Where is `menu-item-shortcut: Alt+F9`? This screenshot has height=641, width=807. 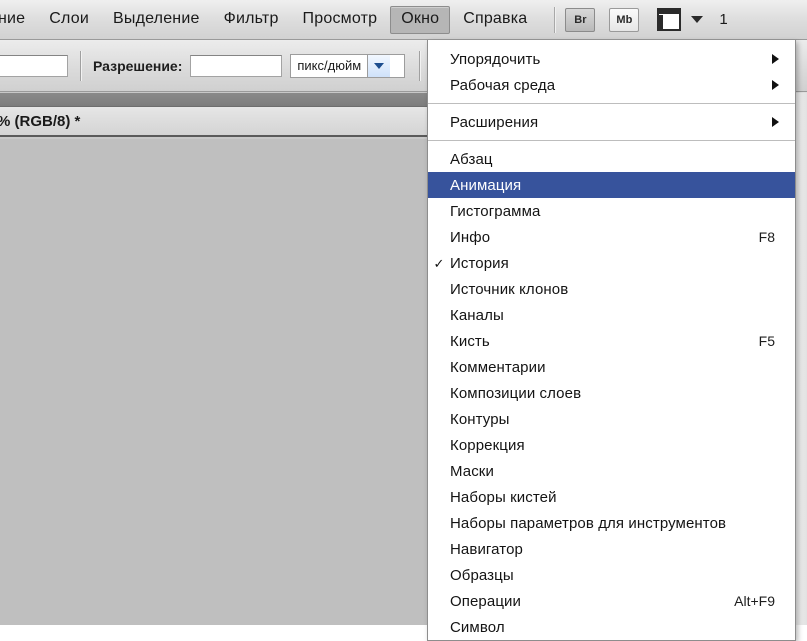 menu-item-shortcut: Alt+F9 is located at coordinates (754, 601).